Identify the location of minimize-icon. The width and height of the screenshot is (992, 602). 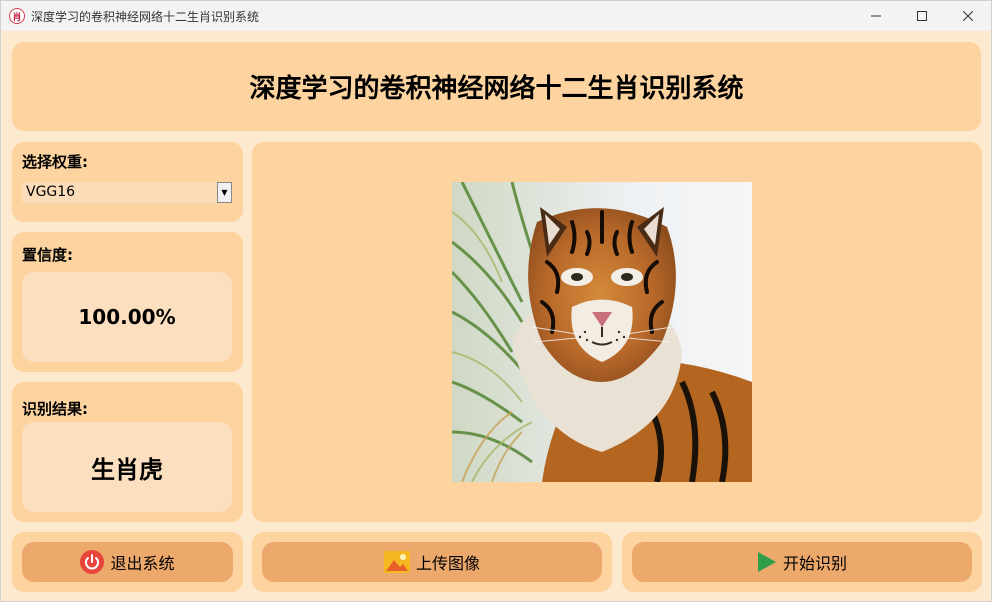
(876, 16).